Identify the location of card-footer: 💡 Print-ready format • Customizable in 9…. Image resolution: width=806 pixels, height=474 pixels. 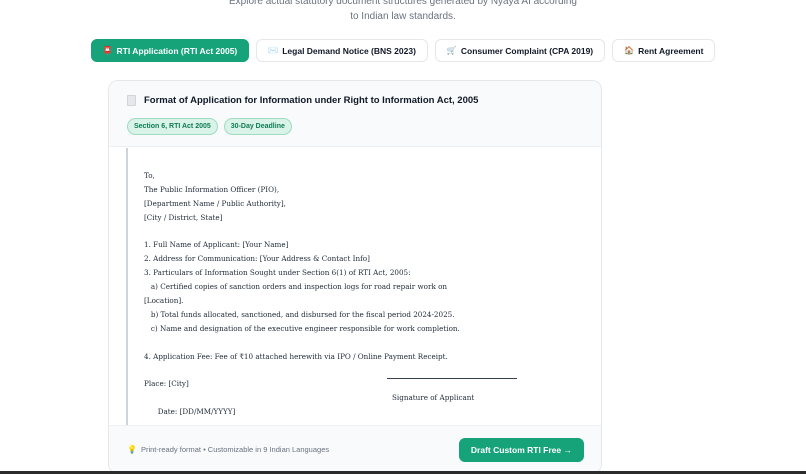
(355, 449).